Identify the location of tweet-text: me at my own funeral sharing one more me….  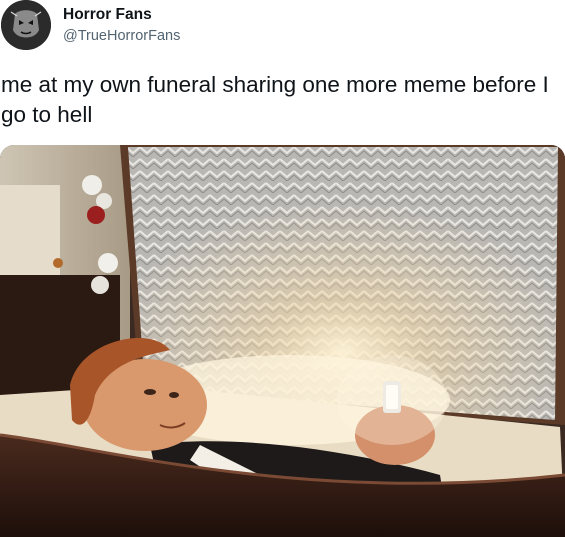
(275, 99).